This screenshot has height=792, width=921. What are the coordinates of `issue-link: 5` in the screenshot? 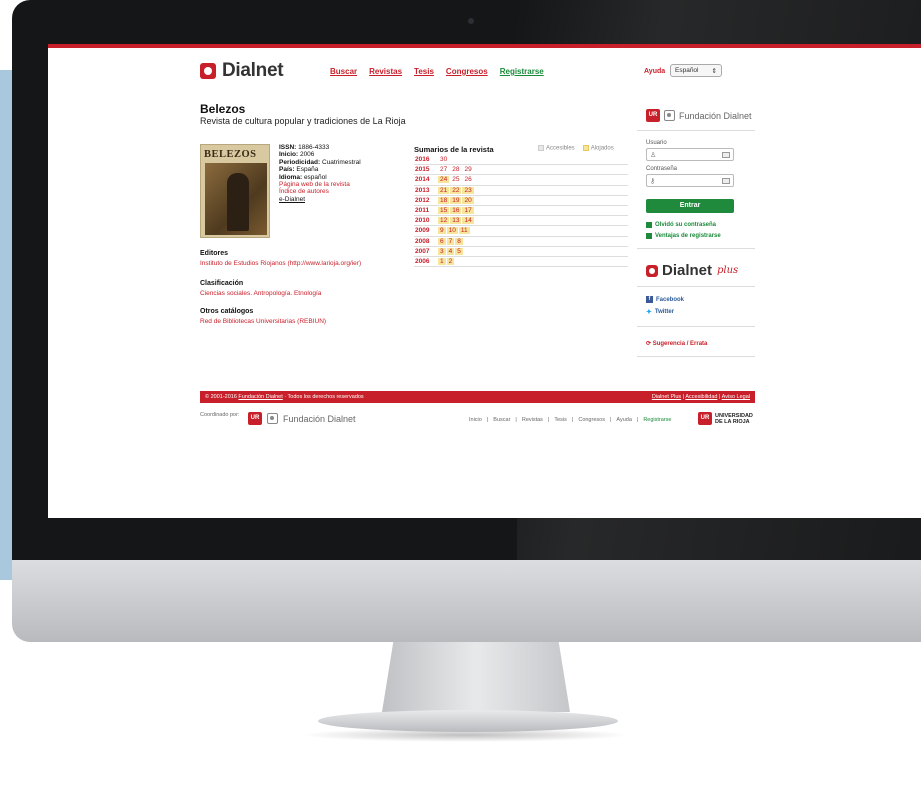 It's located at (459, 251).